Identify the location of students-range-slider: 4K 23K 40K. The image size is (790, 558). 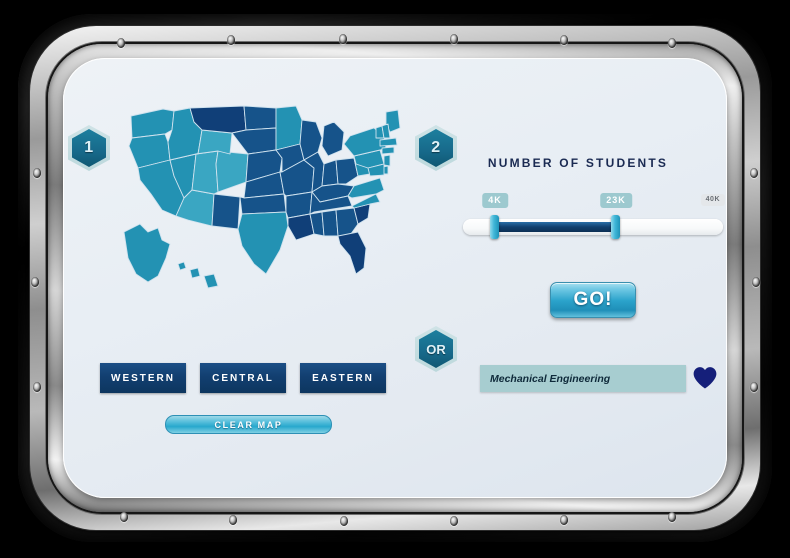
(594, 216).